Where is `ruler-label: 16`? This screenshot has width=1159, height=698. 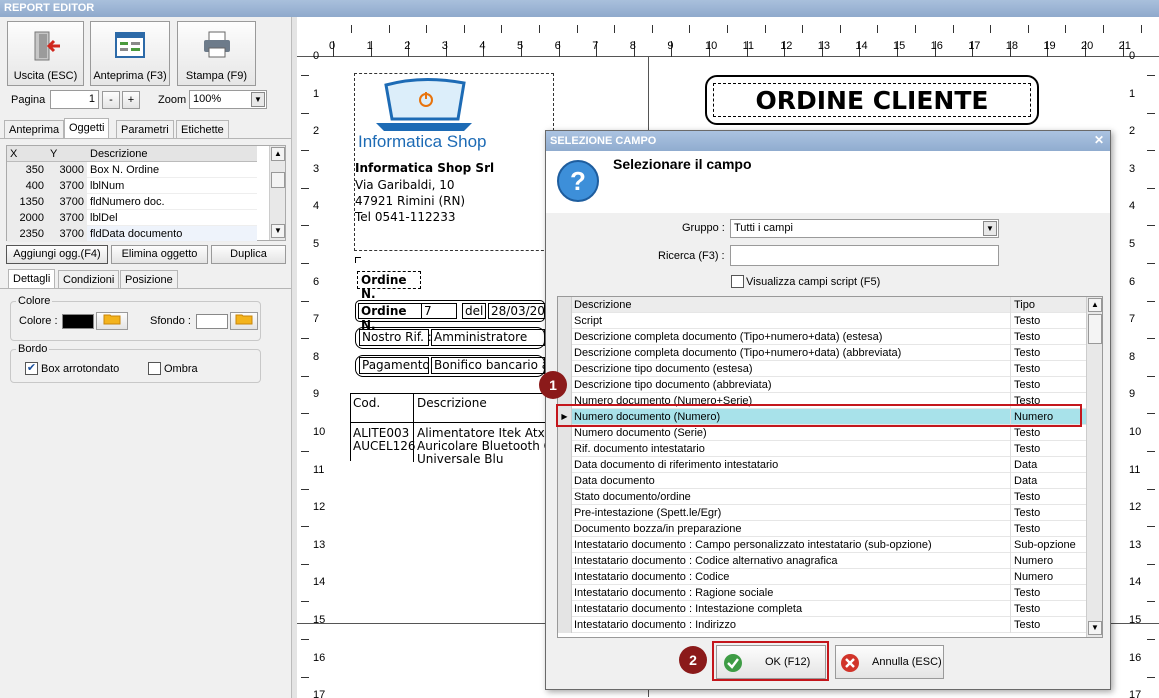
ruler-label: 16 is located at coordinates (936, 46).